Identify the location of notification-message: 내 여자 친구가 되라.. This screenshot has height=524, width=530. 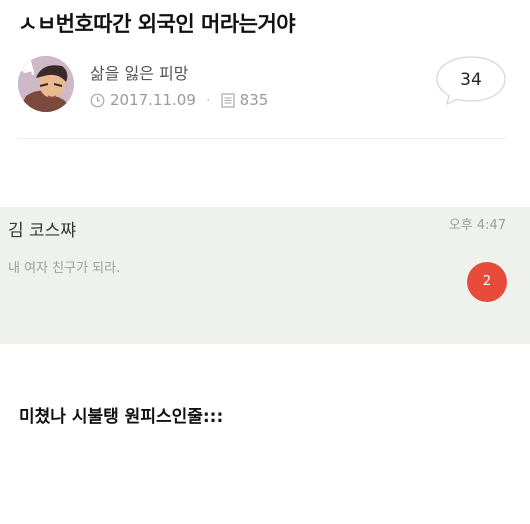
(64, 268).